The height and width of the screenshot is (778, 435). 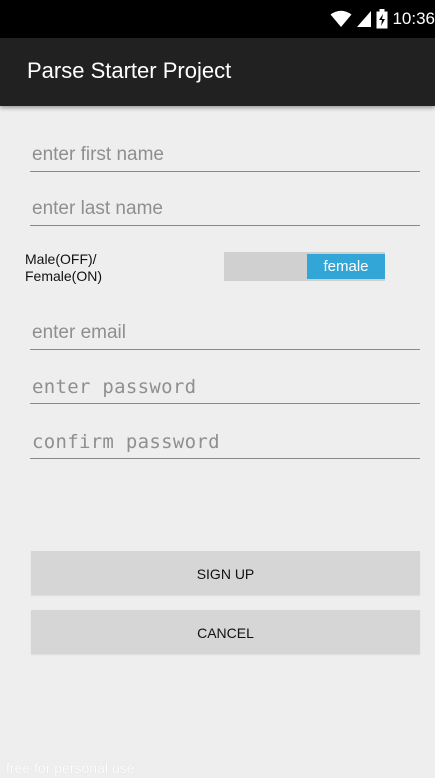 I want to click on status-time: 10:36, so click(x=413, y=18).